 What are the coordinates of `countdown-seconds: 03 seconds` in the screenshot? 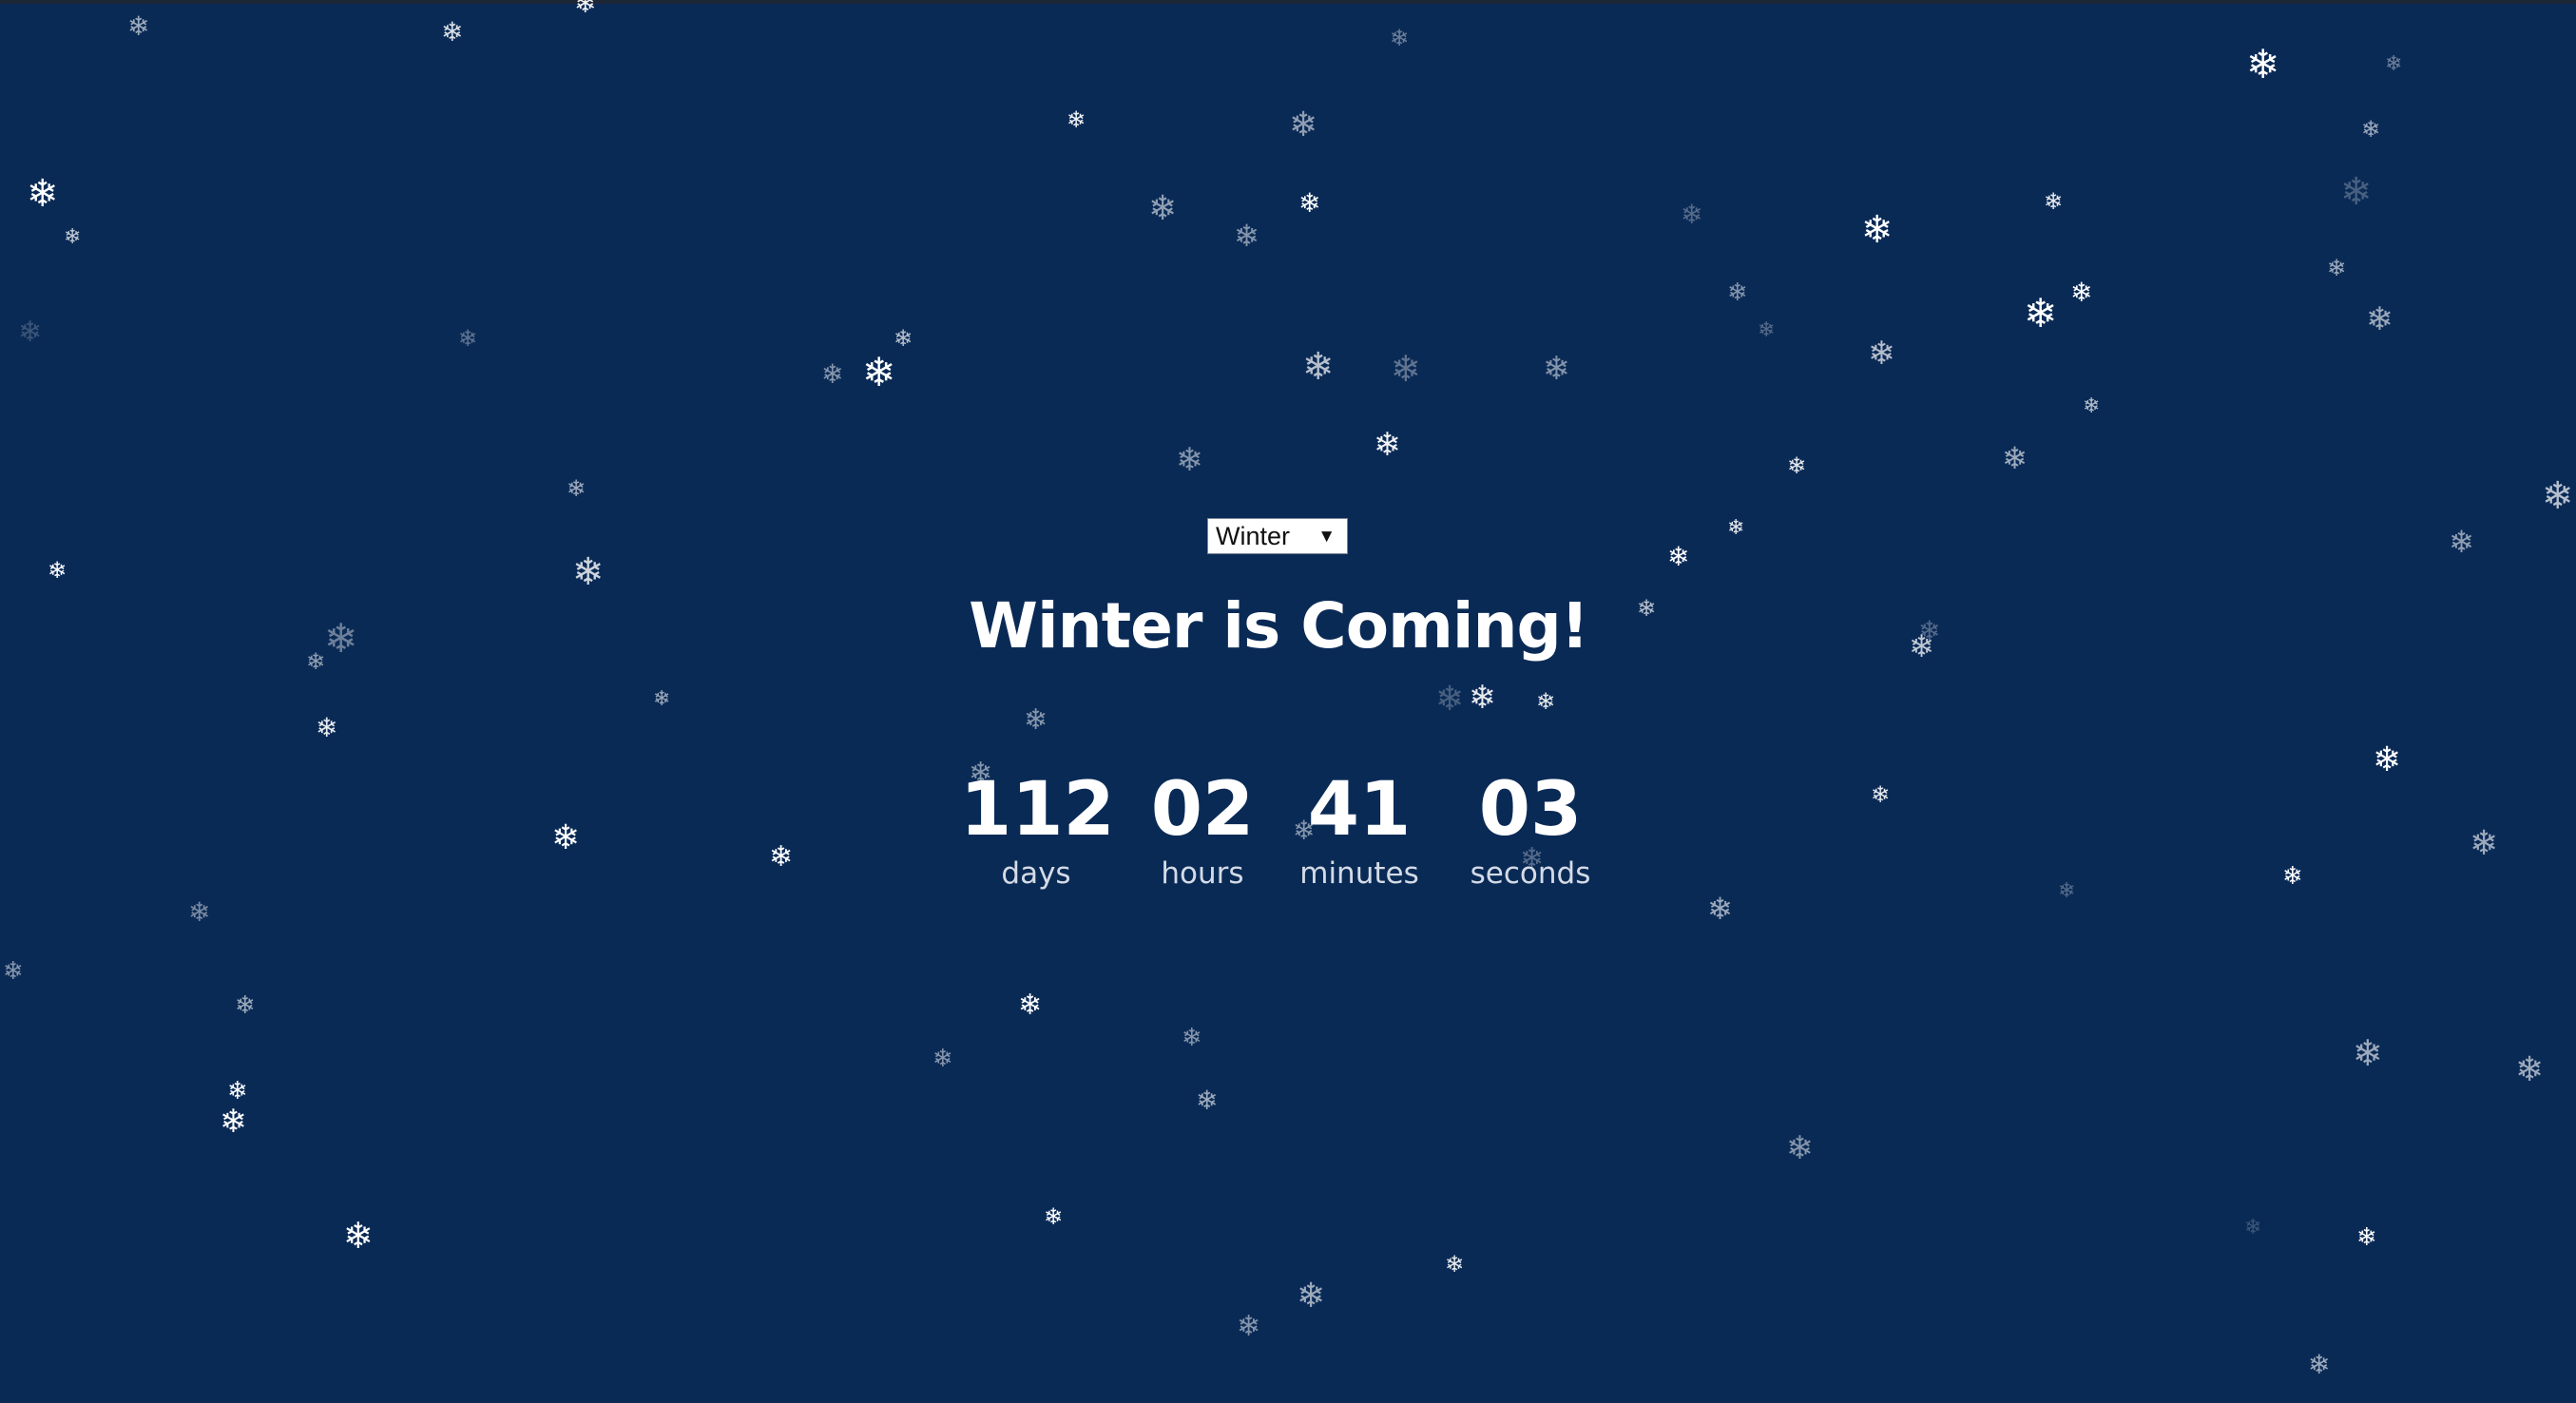 It's located at (1530, 829).